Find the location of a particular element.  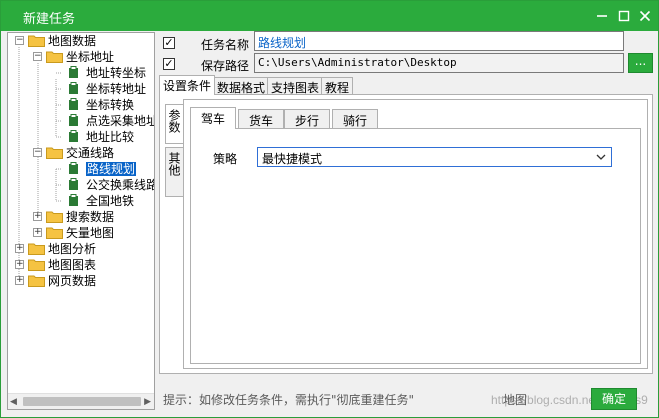

tree-node-coord-convert: 坐标转换 is located at coordinates (81, 105).